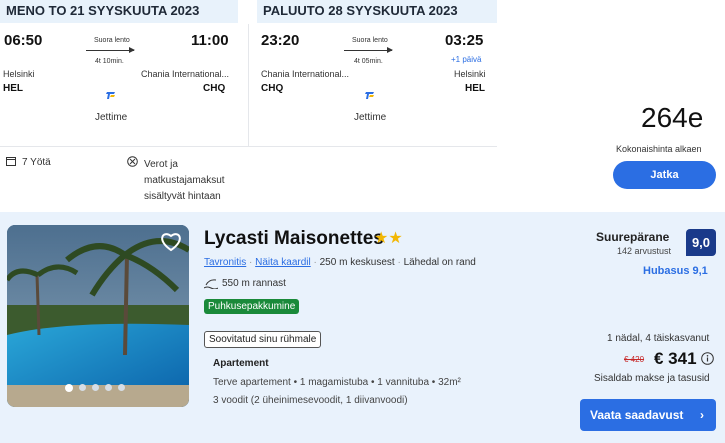  I want to click on outbound-dep-code: HEL, so click(13, 88).